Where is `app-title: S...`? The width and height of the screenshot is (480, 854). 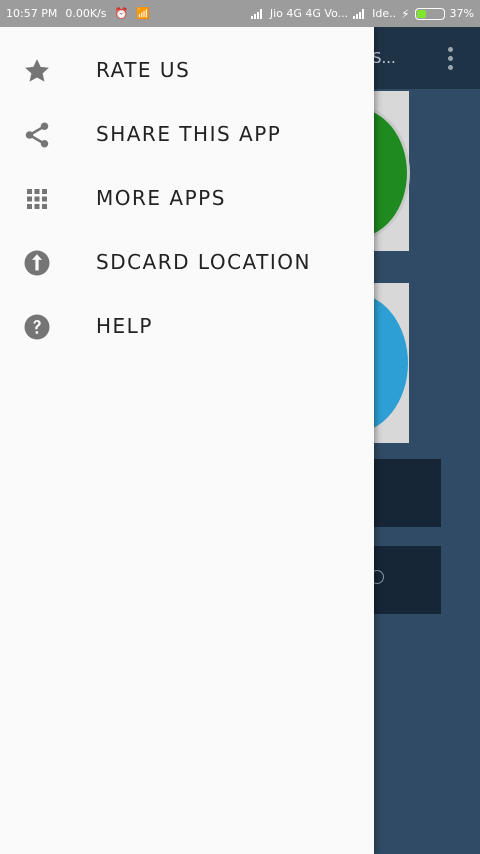 app-title: S... is located at coordinates (384, 58).